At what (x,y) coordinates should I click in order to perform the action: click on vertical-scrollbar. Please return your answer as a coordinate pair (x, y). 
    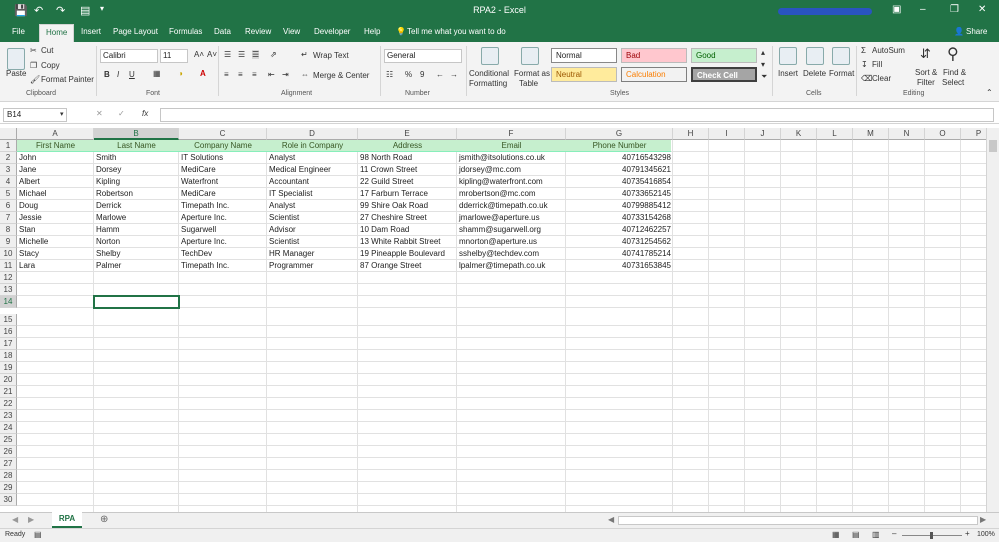
    Looking at the image, I should click on (992, 320).